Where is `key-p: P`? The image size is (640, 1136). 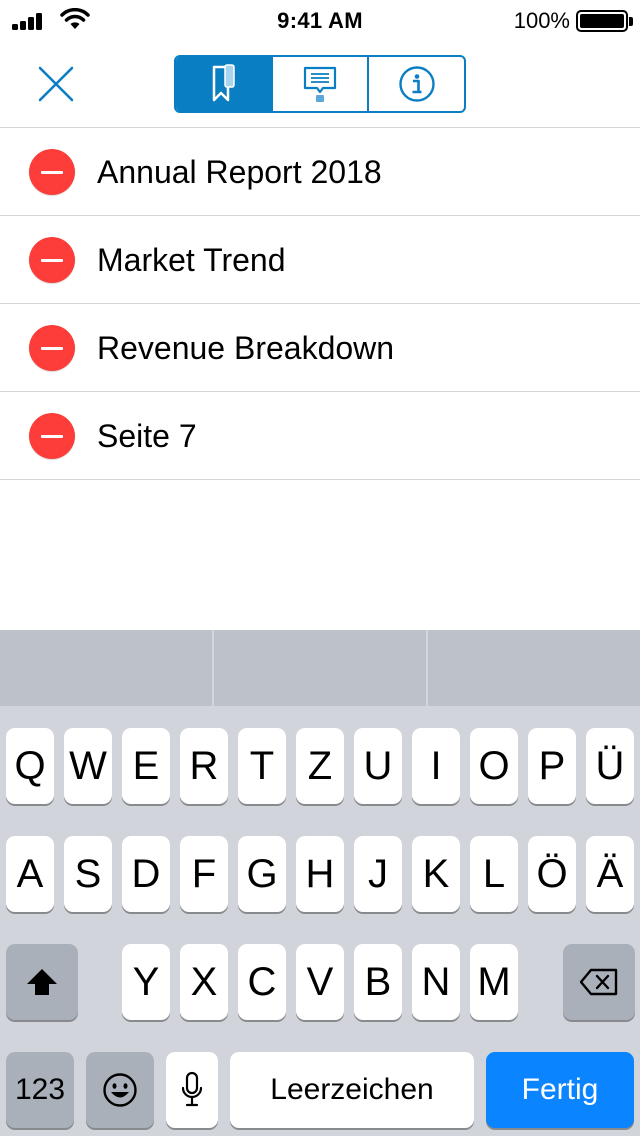 key-p: P is located at coordinates (552, 766).